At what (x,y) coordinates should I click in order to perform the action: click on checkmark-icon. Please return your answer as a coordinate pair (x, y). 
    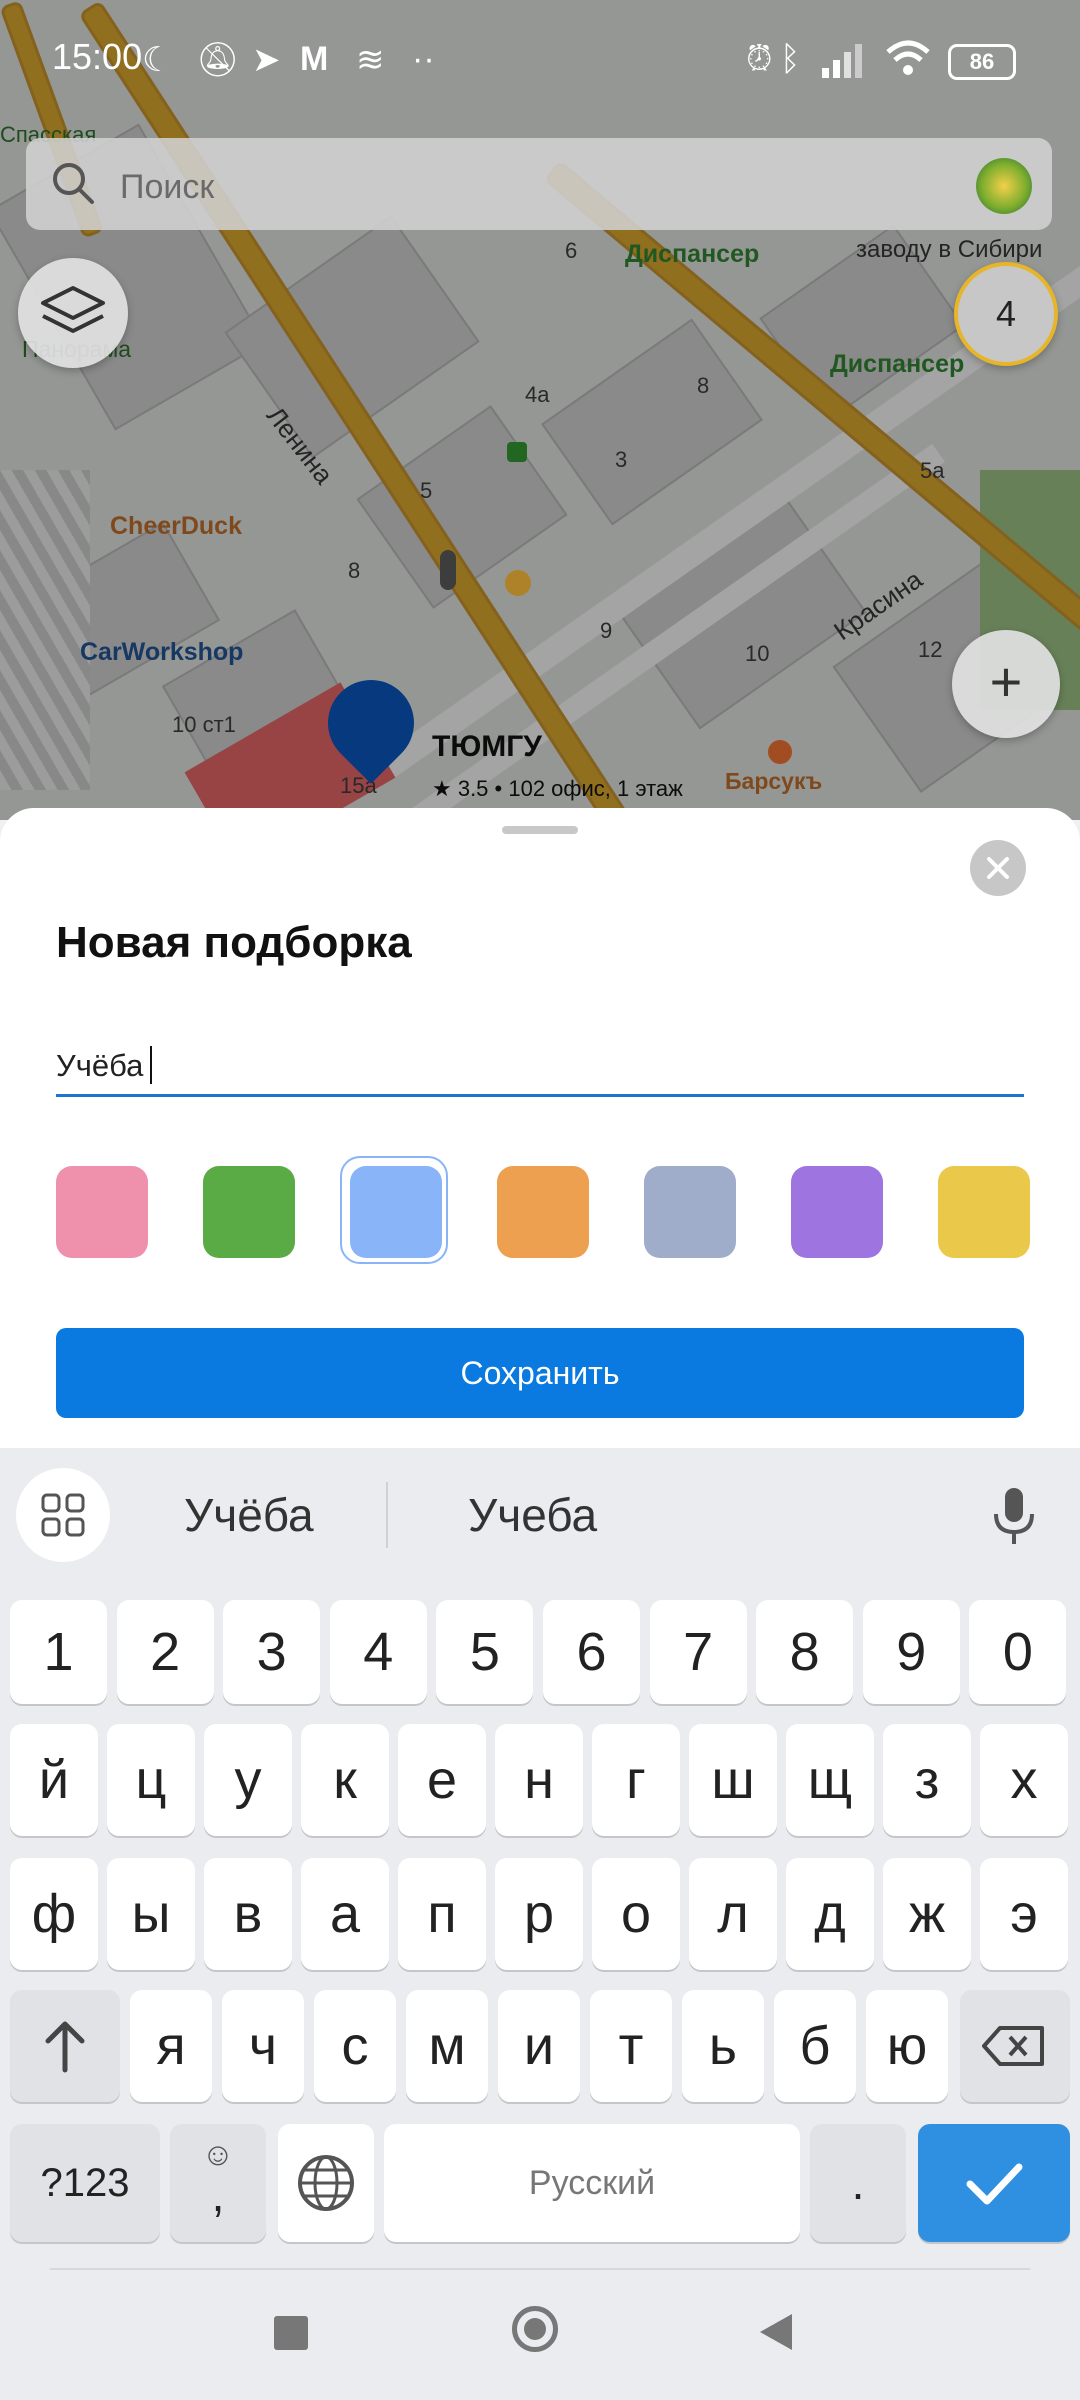
    Looking at the image, I should click on (994, 2184).